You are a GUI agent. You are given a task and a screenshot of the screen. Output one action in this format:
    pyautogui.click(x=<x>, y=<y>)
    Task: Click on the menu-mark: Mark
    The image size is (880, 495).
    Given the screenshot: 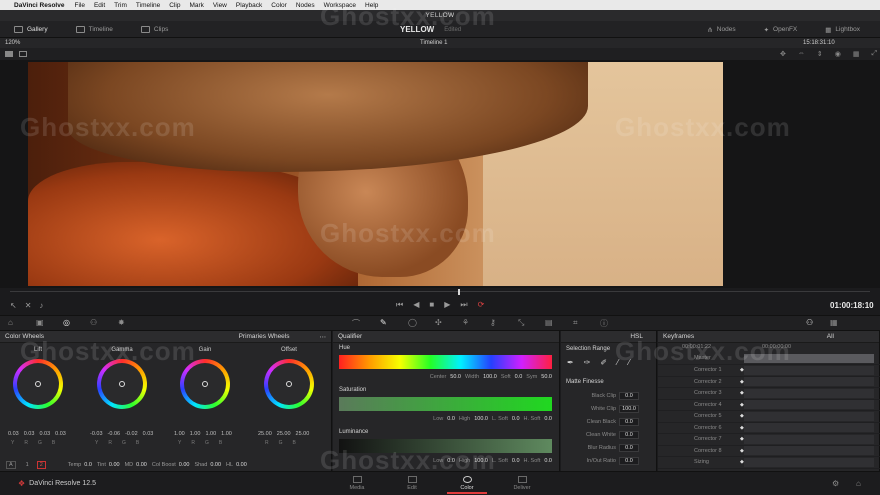 What is the action you would take?
    pyautogui.click(x=196, y=5)
    